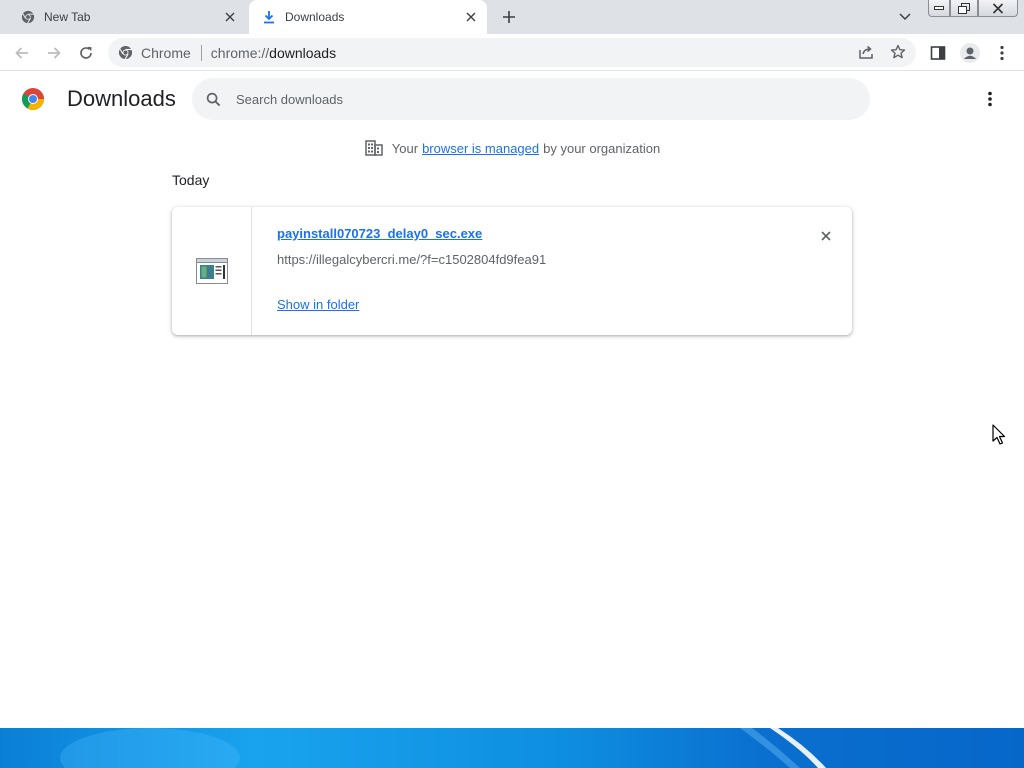 The height and width of the screenshot is (768, 1024). Describe the element at coordinates (315, 17) in the screenshot. I see `tab-title: Downloads` at that location.